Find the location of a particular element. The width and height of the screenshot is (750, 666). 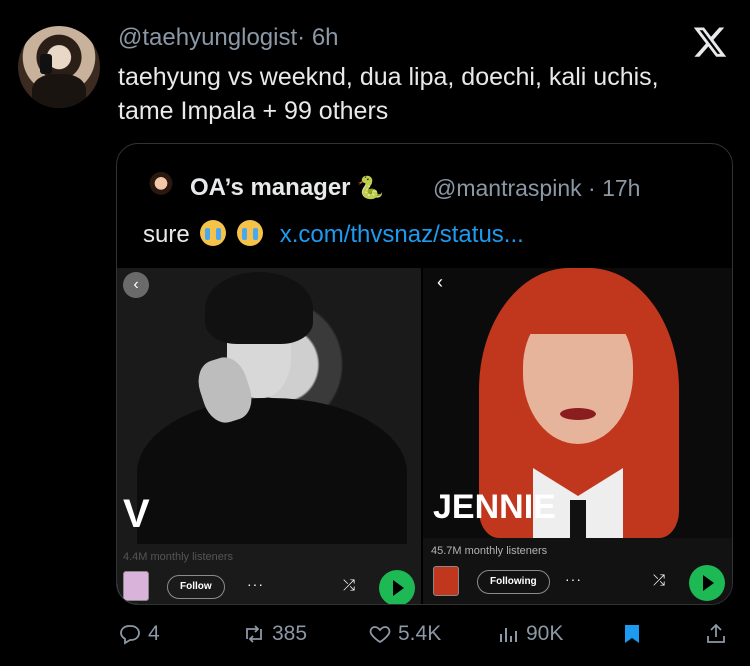

jennie-bangs is located at coordinates (578, 314).